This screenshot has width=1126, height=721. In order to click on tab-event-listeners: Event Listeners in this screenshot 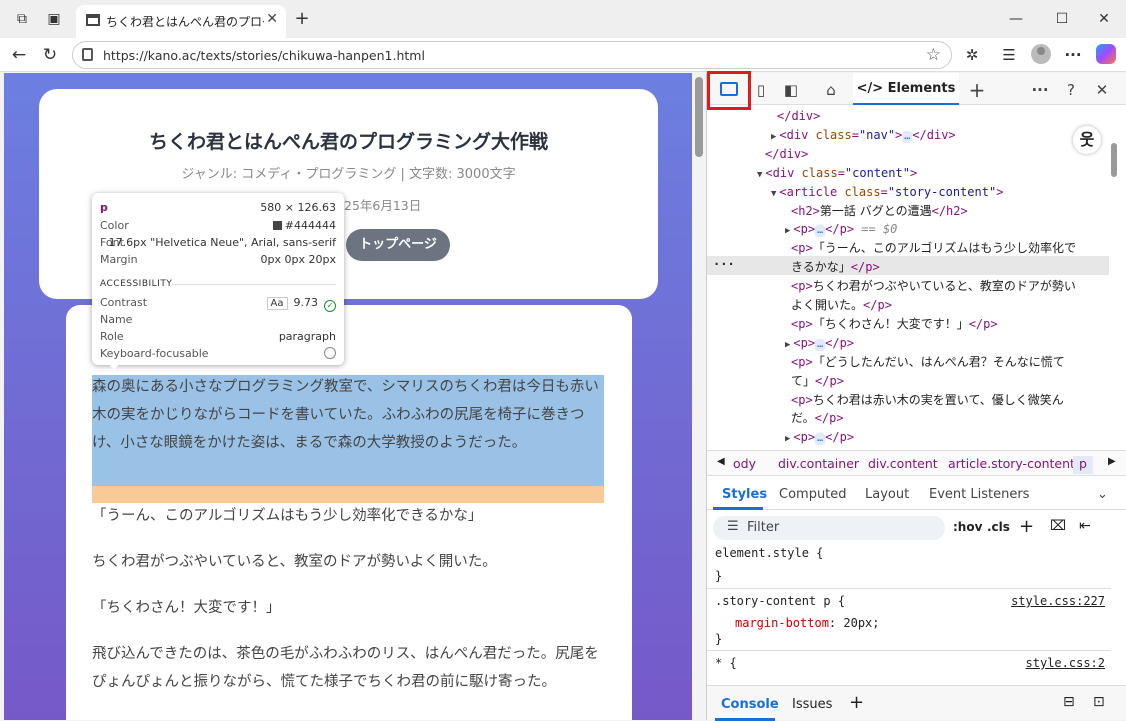, I will do `click(979, 494)`.